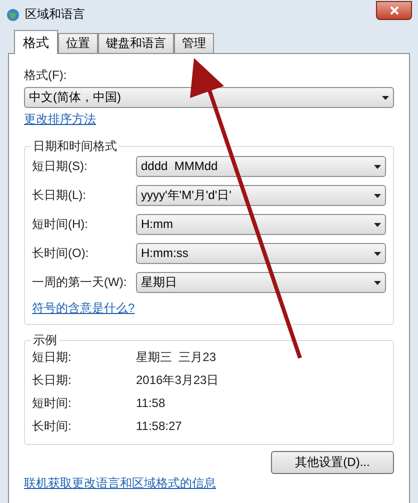 This screenshot has height=503, width=418. I want to click on close-icon, so click(394, 10).